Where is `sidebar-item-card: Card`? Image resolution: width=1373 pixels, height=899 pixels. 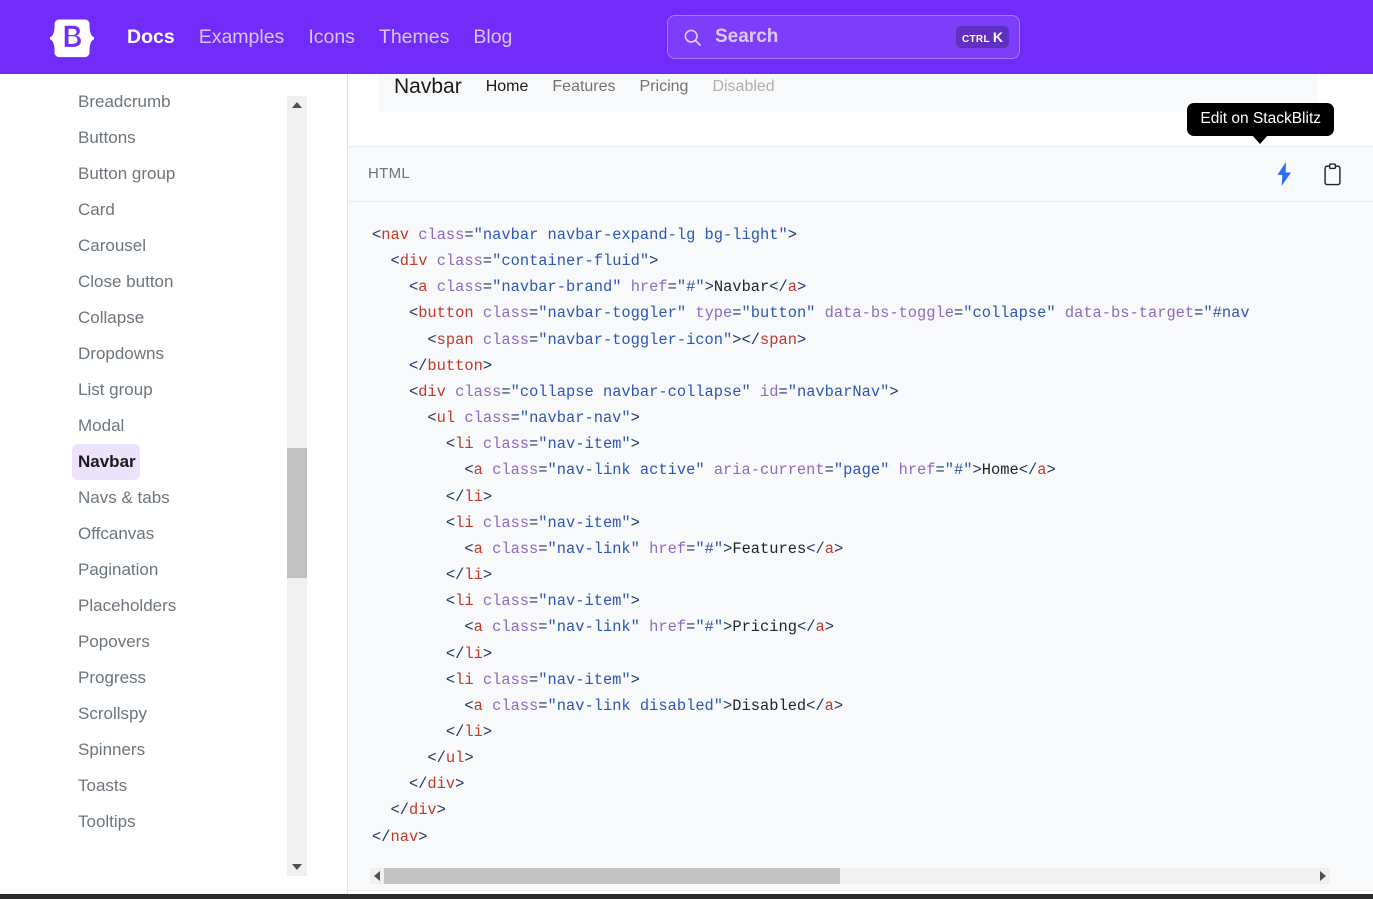 sidebar-item-card: Card is located at coordinates (144, 210).